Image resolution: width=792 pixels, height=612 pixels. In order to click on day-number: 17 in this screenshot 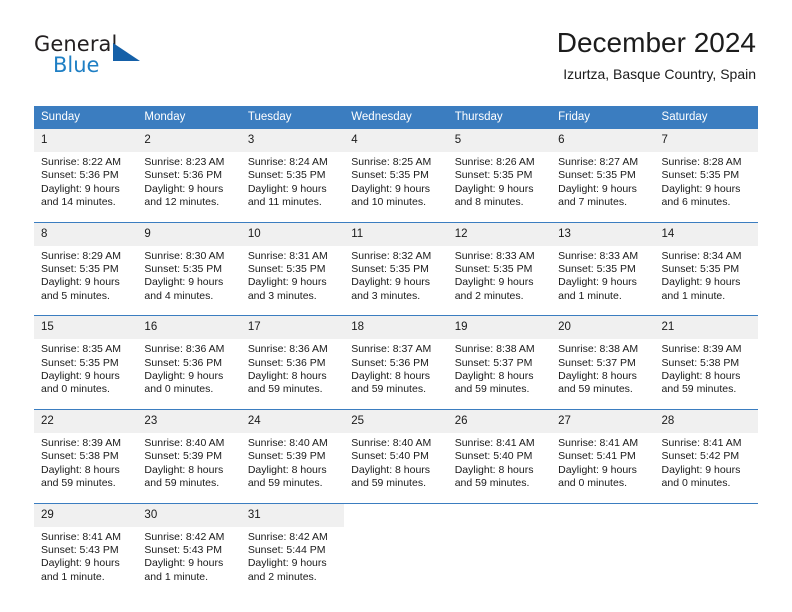, I will do `click(292, 328)`.